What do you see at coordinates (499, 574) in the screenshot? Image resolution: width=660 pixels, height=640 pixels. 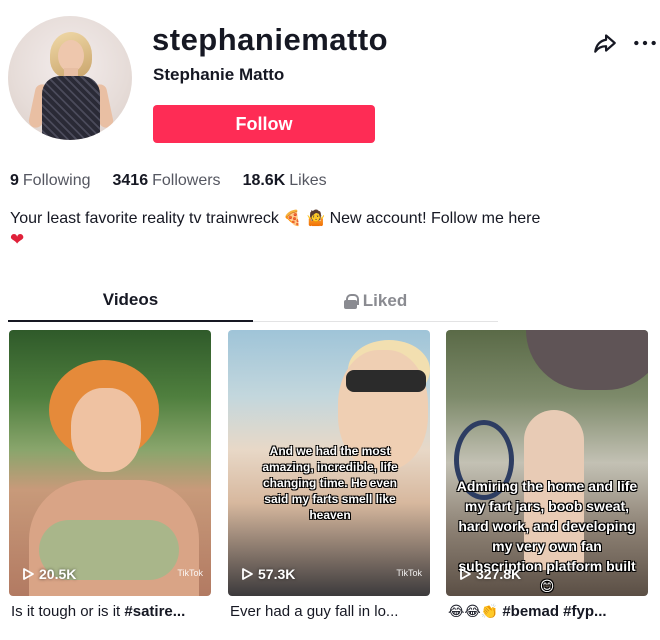 I see `video-views-count: 327.8K` at bounding box center [499, 574].